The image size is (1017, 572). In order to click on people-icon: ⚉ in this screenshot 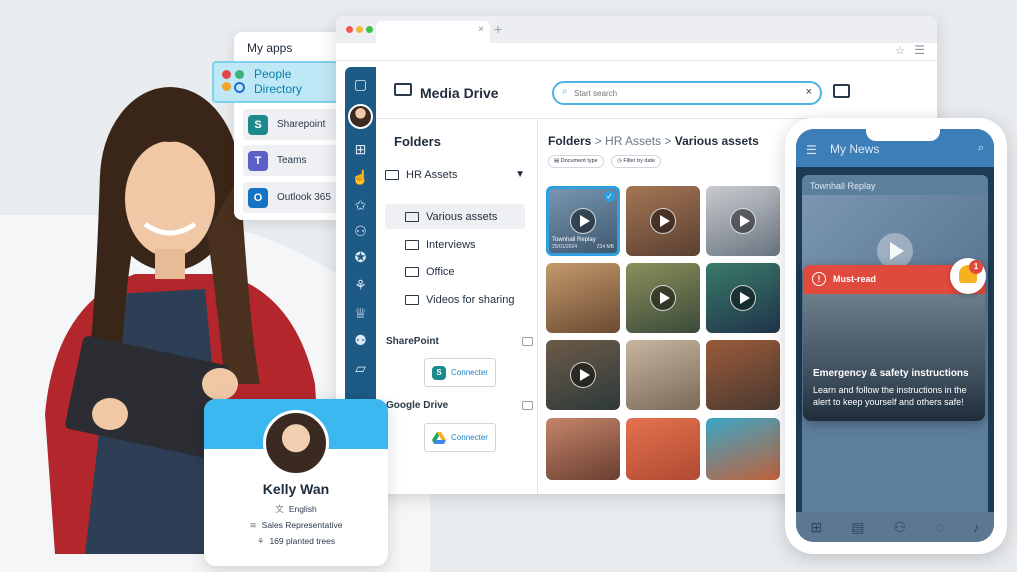, I will do `click(360, 340)`.